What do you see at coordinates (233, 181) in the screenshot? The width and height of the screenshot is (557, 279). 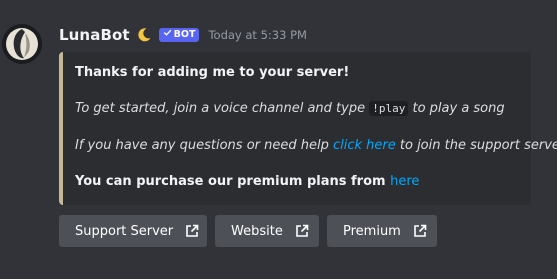 I see `premium-text: You can purchase our premium plans from` at bounding box center [233, 181].